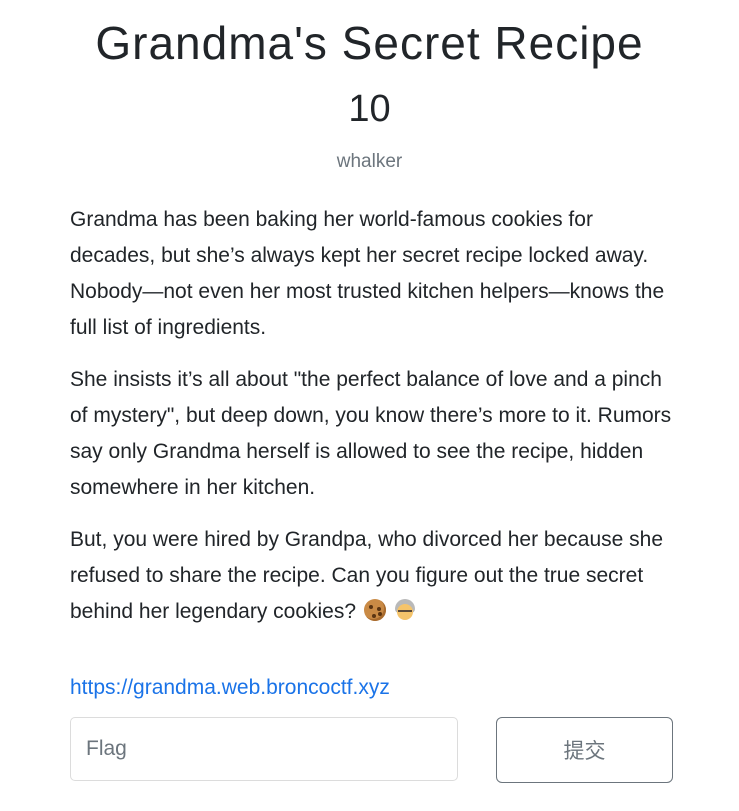 The height and width of the screenshot is (811, 739). Describe the element at coordinates (230, 688) in the screenshot. I see `challenge-link: https://grandma.web.broncoctf.xyz` at that location.